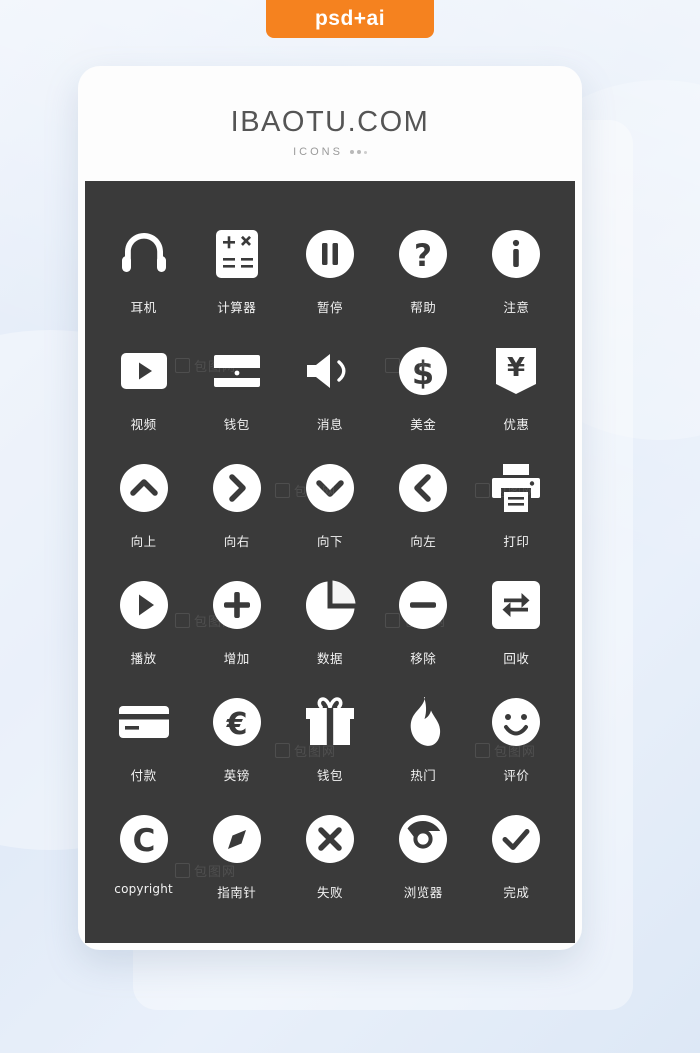 Image resolution: width=700 pixels, height=1053 pixels. Describe the element at coordinates (516, 488) in the screenshot. I see `printer-icon` at that location.